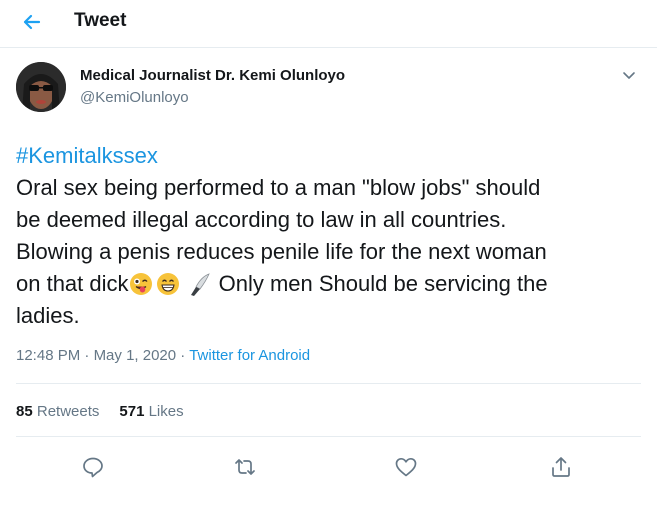  I want to click on share-button, so click(561, 467).